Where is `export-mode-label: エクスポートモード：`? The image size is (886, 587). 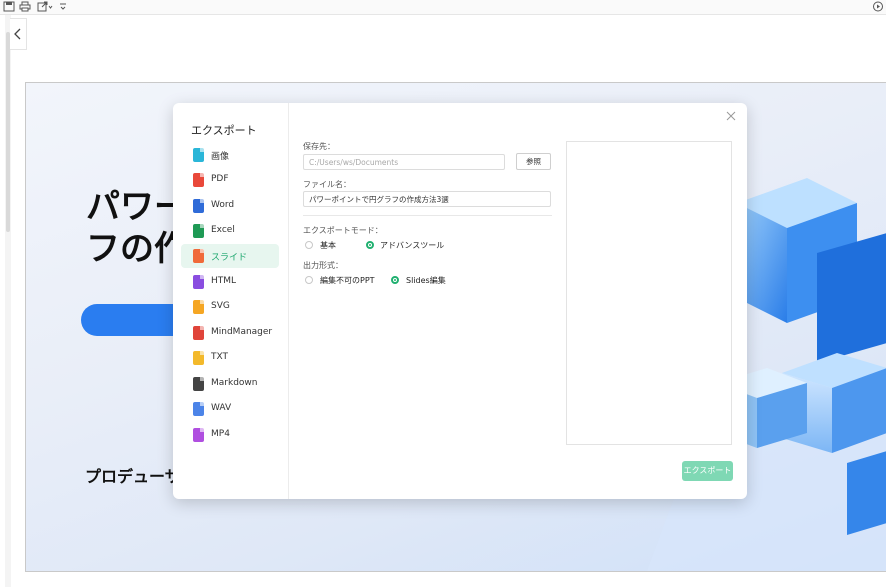 export-mode-label: エクスポートモード： is located at coordinates (343, 230).